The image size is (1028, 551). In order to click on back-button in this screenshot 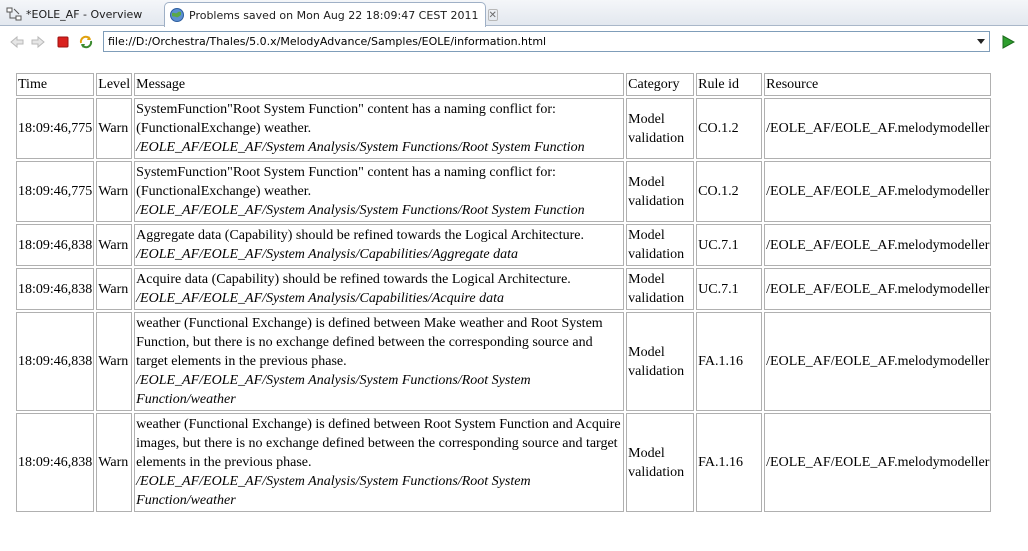, I will do `click(17, 42)`.